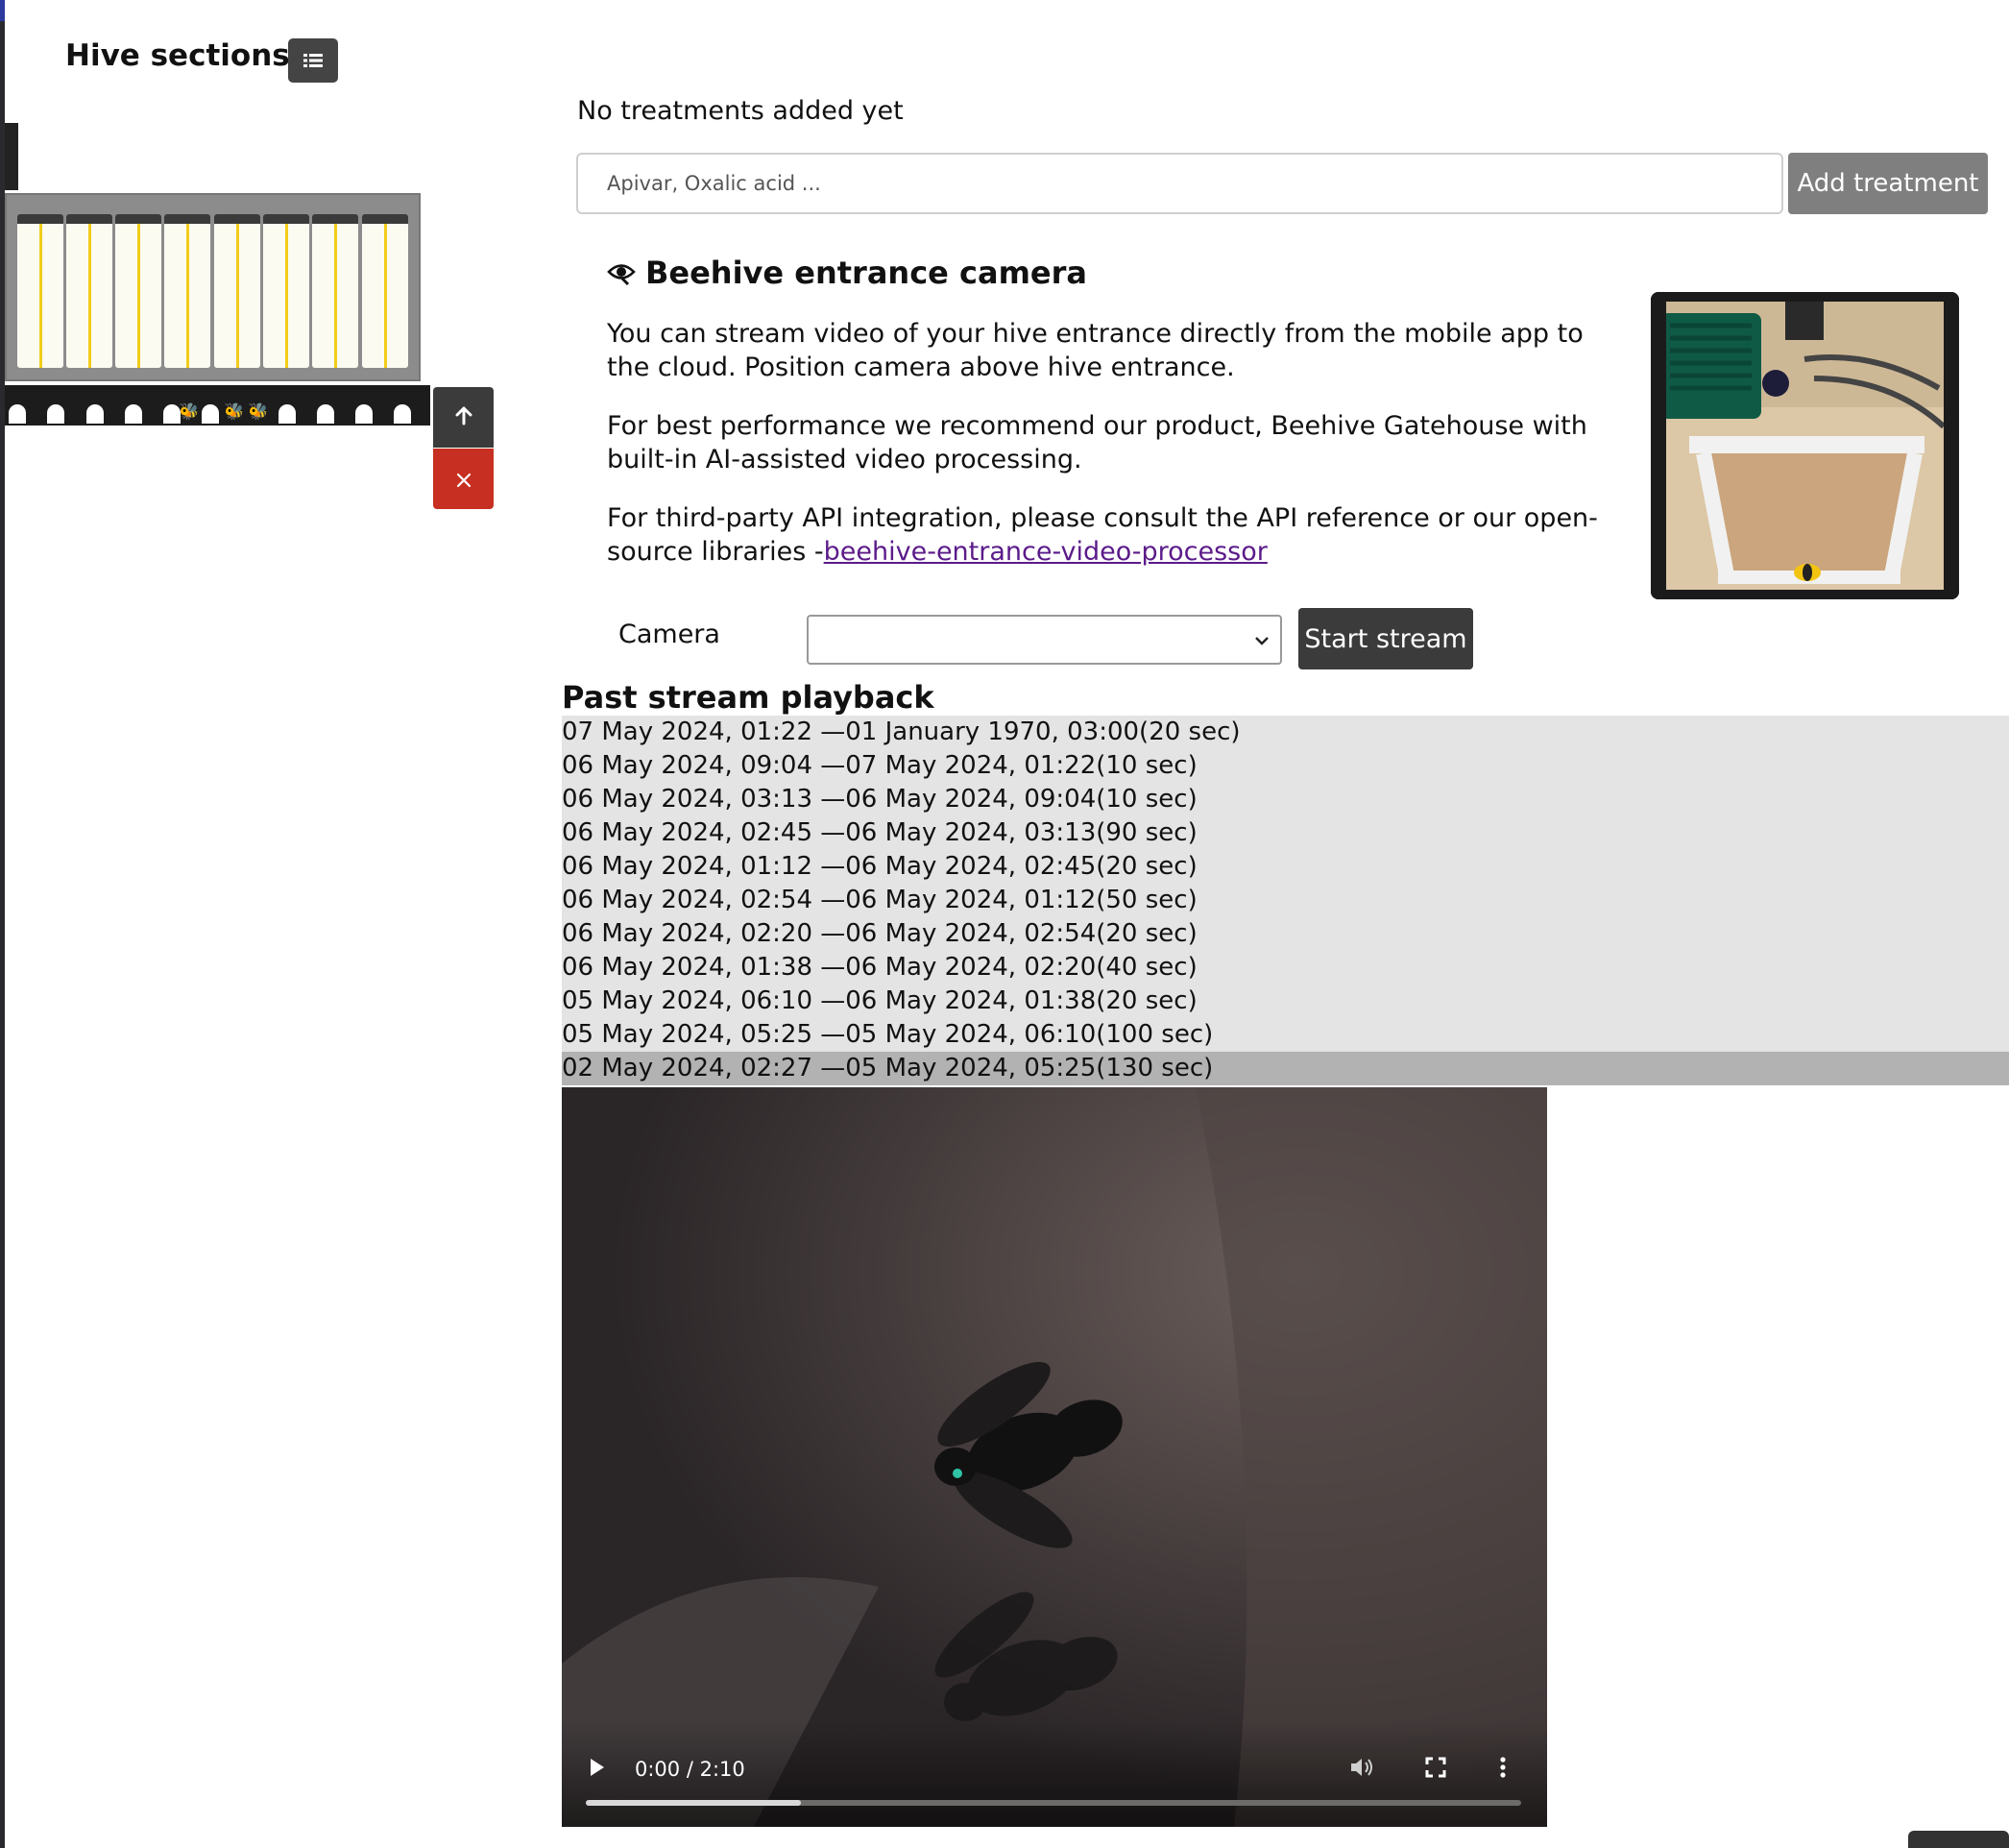 This screenshot has width=2009, height=1848. I want to click on play-button, so click(598, 1770).